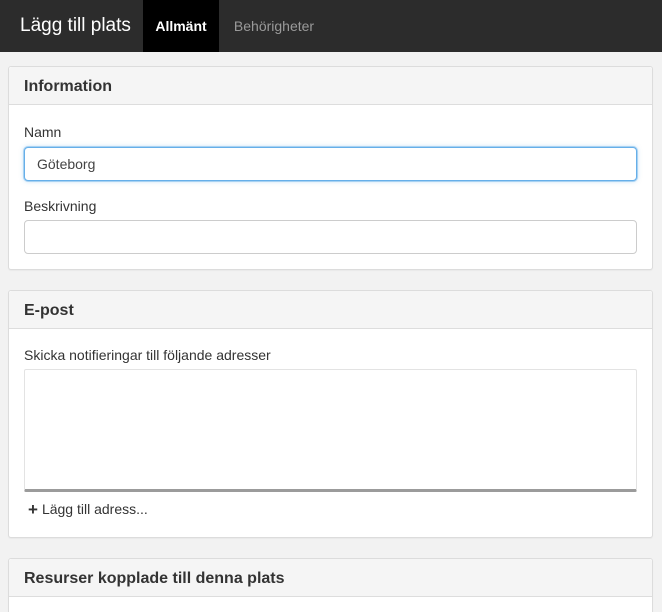 The width and height of the screenshot is (662, 612). I want to click on resources-panel: Resurser kopplade till denna plats, so click(330, 585).